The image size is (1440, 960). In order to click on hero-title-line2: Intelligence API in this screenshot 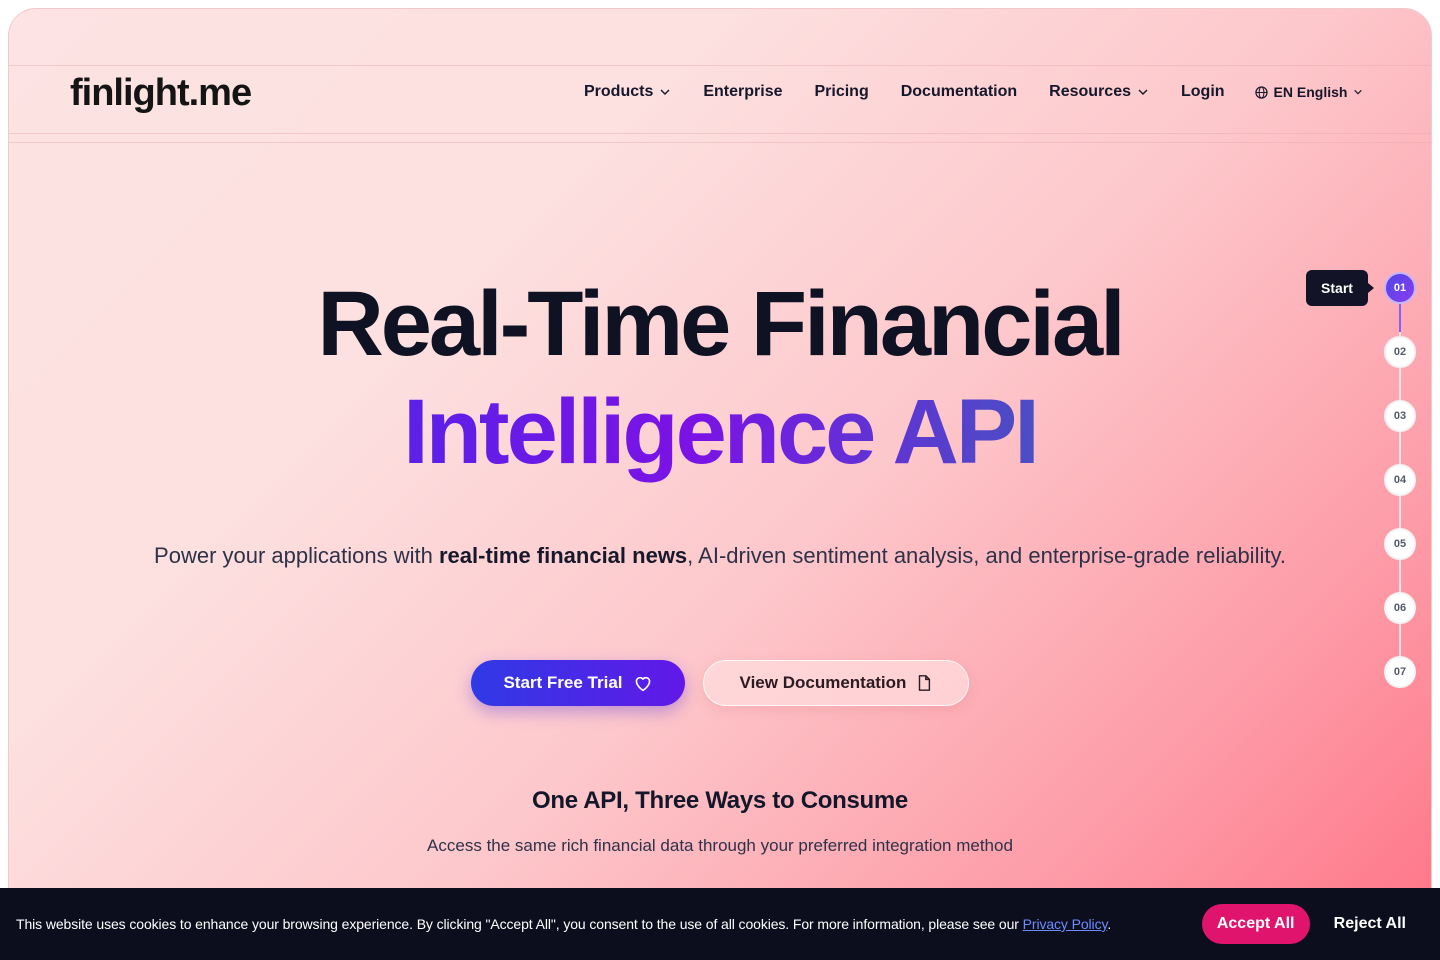, I will do `click(721, 432)`.